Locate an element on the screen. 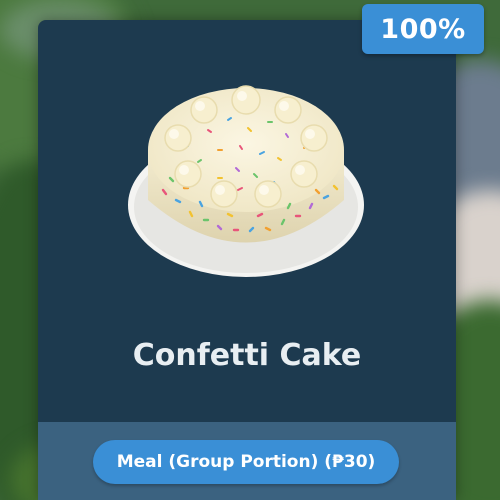 The height and width of the screenshot is (500, 500). item-category-tag: Meal (Group Portion) (₱30) is located at coordinates (246, 462).